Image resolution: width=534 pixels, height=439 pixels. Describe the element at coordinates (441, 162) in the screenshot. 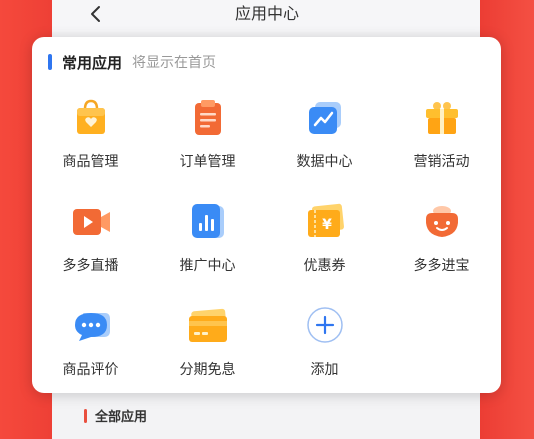

I see `app-label: 营销活动` at that location.